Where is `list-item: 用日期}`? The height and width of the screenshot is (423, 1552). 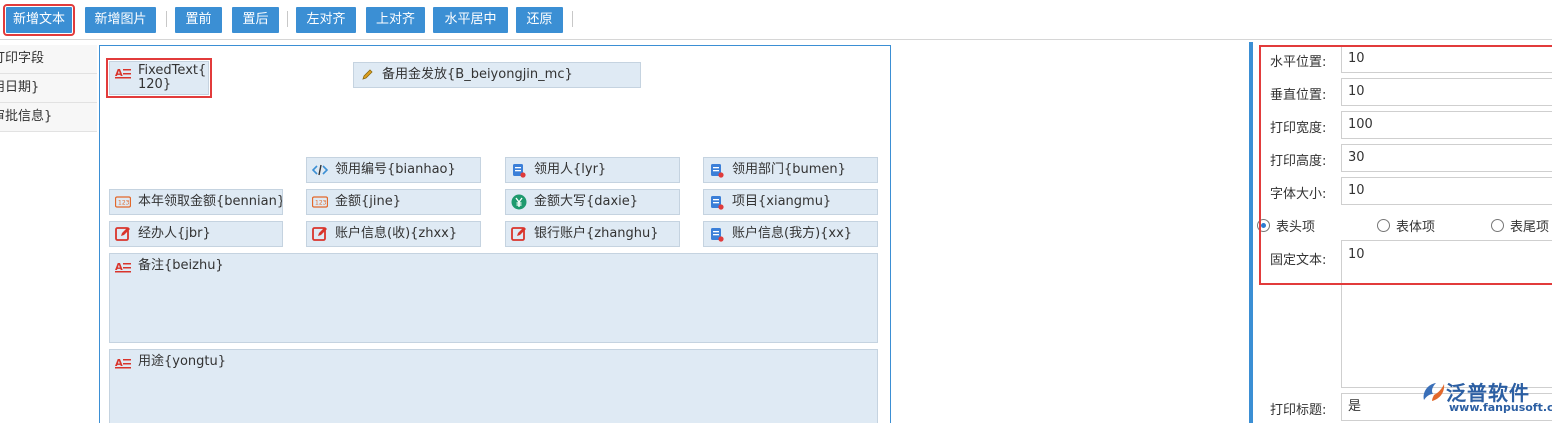 list-item: 用日期} is located at coordinates (48, 88).